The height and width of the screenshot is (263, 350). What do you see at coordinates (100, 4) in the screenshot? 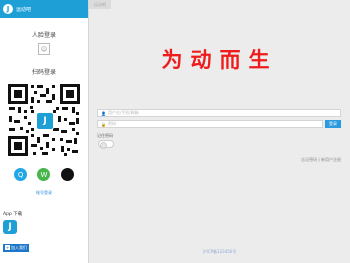
I see `top-tab: 运动吧` at bounding box center [100, 4].